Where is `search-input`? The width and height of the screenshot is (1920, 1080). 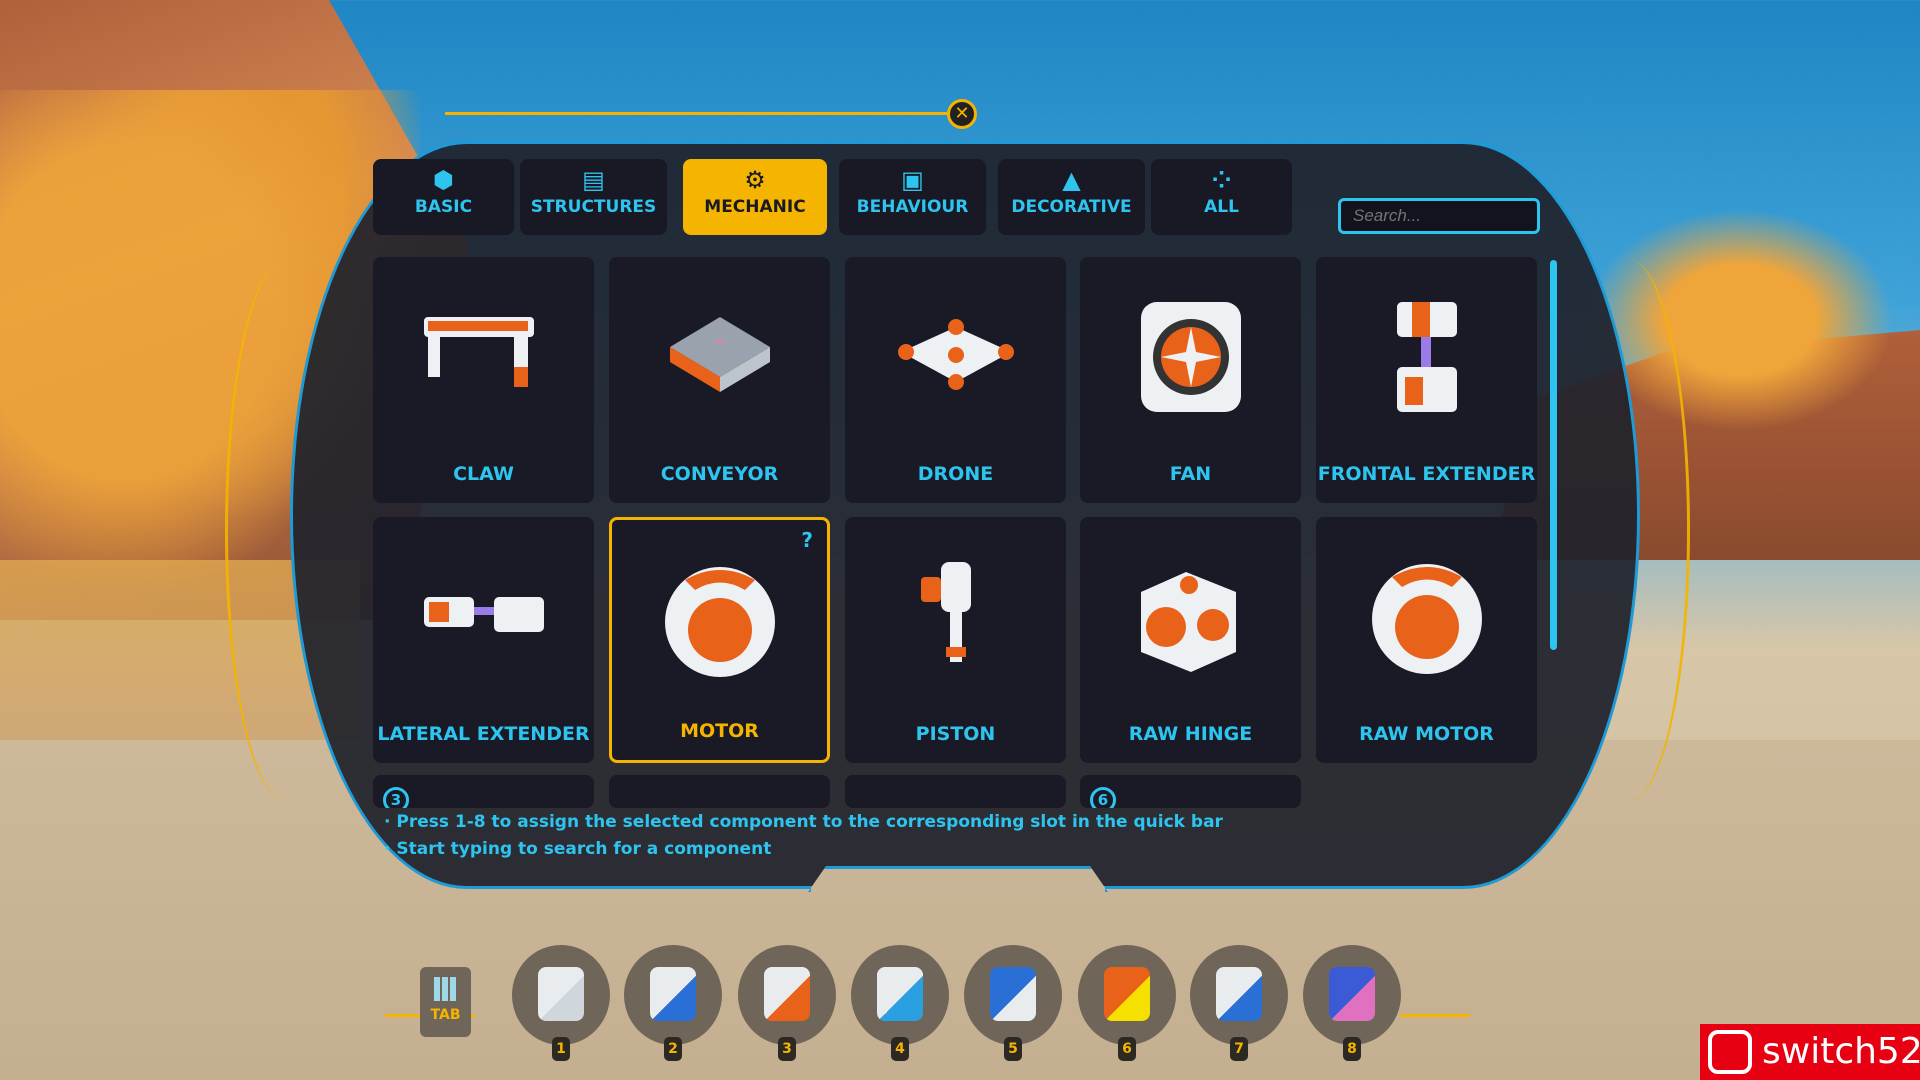
search-input is located at coordinates (1439, 216).